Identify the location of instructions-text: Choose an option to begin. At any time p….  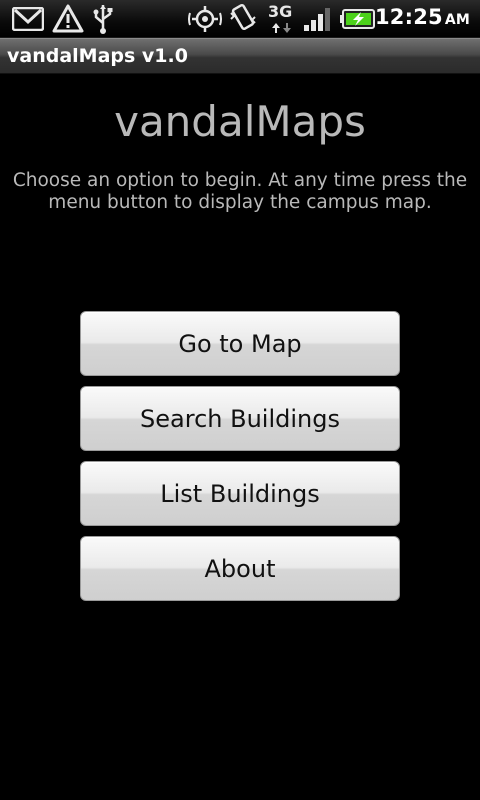
(240, 191).